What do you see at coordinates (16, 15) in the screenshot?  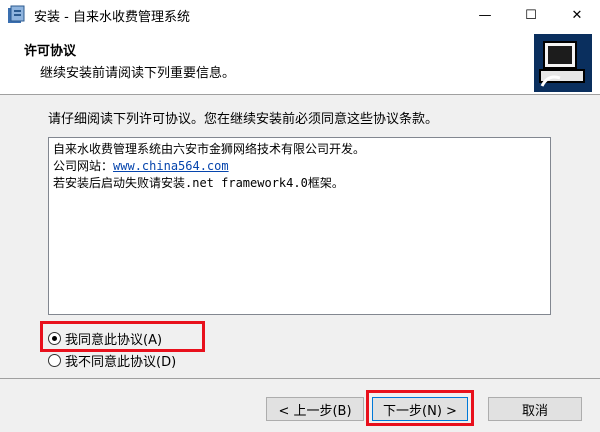 I see `setup-app-icon` at bounding box center [16, 15].